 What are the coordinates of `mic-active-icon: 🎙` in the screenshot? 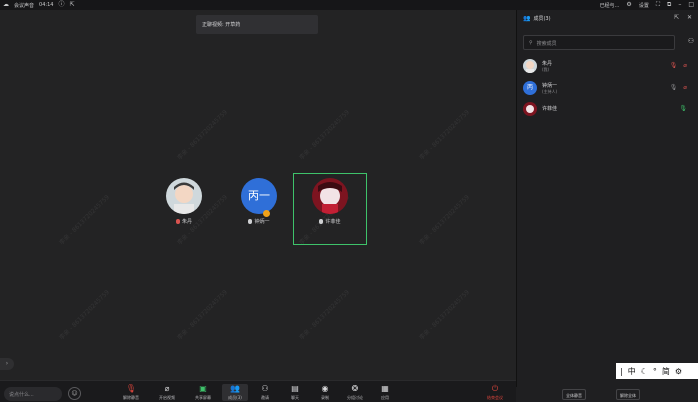 It's located at (683, 108).